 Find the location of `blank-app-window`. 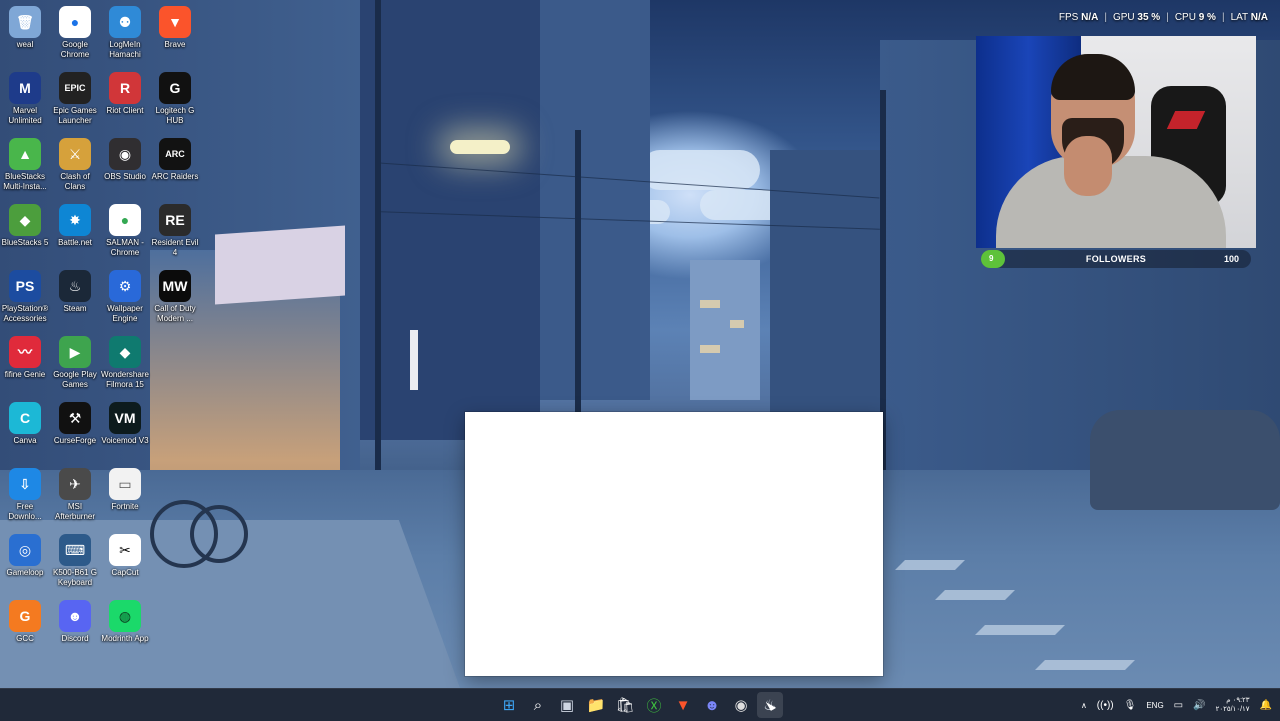

blank-app-window is located at coordinates (674, 544).